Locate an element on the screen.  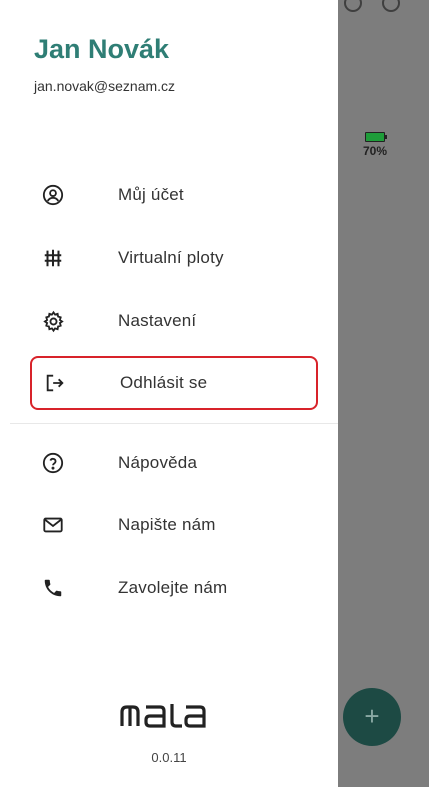
background-toolbar is located at coordinates (383, 7).